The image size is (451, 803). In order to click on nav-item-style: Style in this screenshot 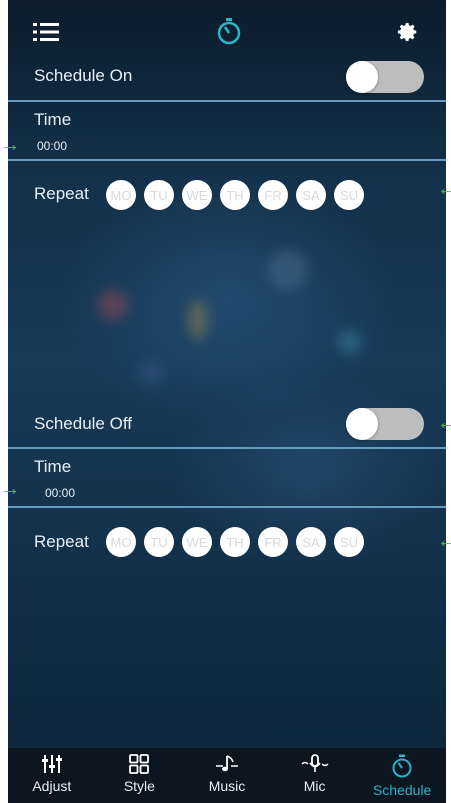, I will do `click(140, 775)`.